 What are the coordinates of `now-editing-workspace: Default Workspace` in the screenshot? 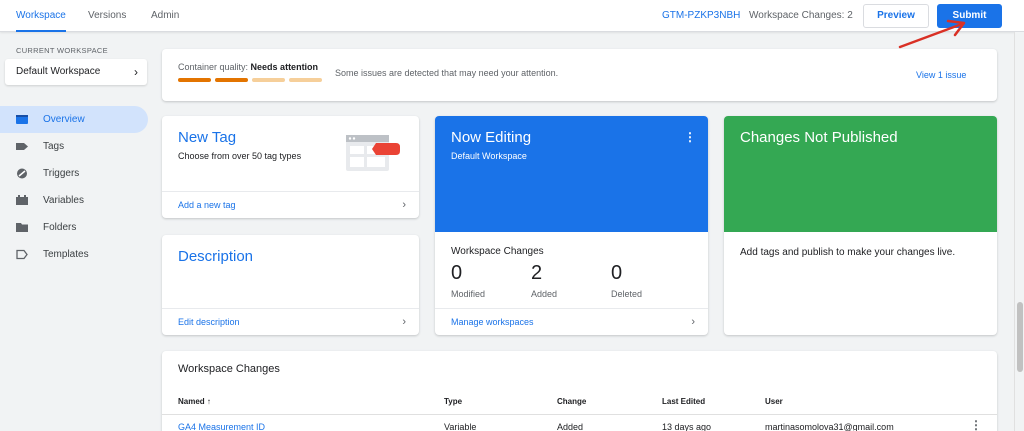 It's located at (489, 156).